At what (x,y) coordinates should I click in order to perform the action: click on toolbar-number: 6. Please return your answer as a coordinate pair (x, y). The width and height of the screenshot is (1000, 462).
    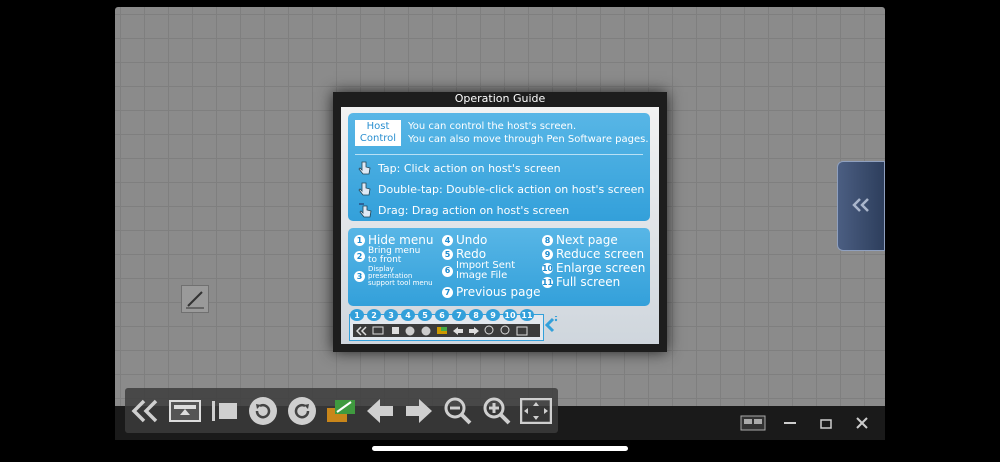
    Looking at the image, I should click on (442, 315).